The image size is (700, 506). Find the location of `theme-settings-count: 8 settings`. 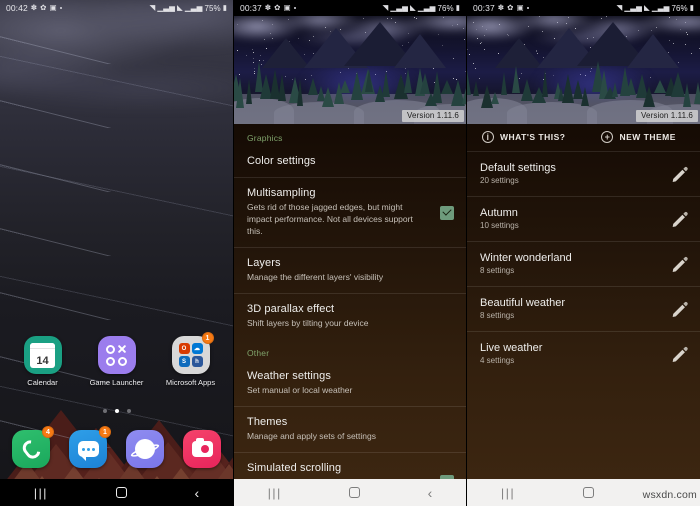

theme-settings-count: 8 settings is located at coordinates (497, 270).